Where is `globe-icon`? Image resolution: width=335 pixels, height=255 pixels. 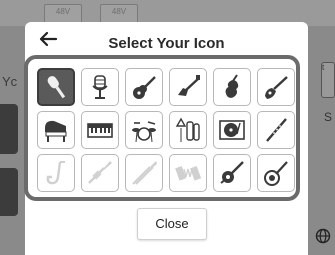
globe-icon is located at coordinates (323, 237).